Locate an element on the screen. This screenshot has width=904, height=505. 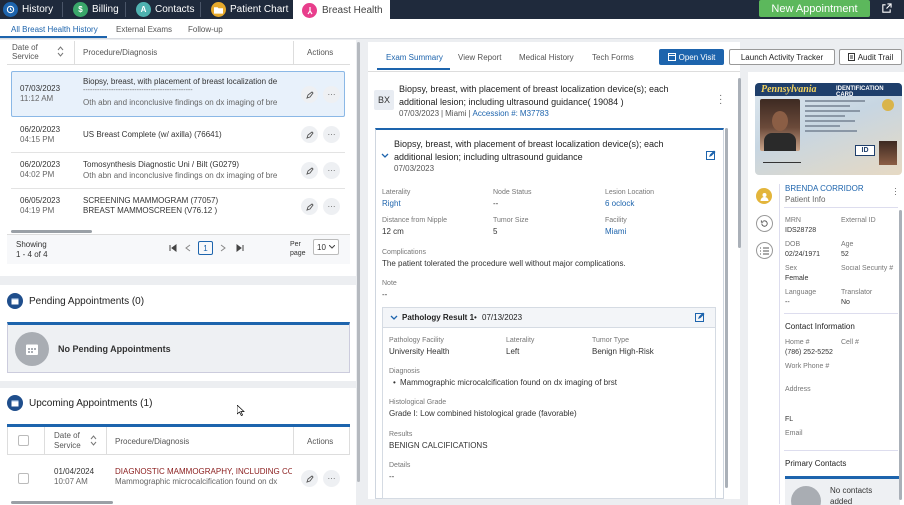
id-card-image: Pennsylvania IDENTIFICATION CARD ID is located at coordinates (828, 129).